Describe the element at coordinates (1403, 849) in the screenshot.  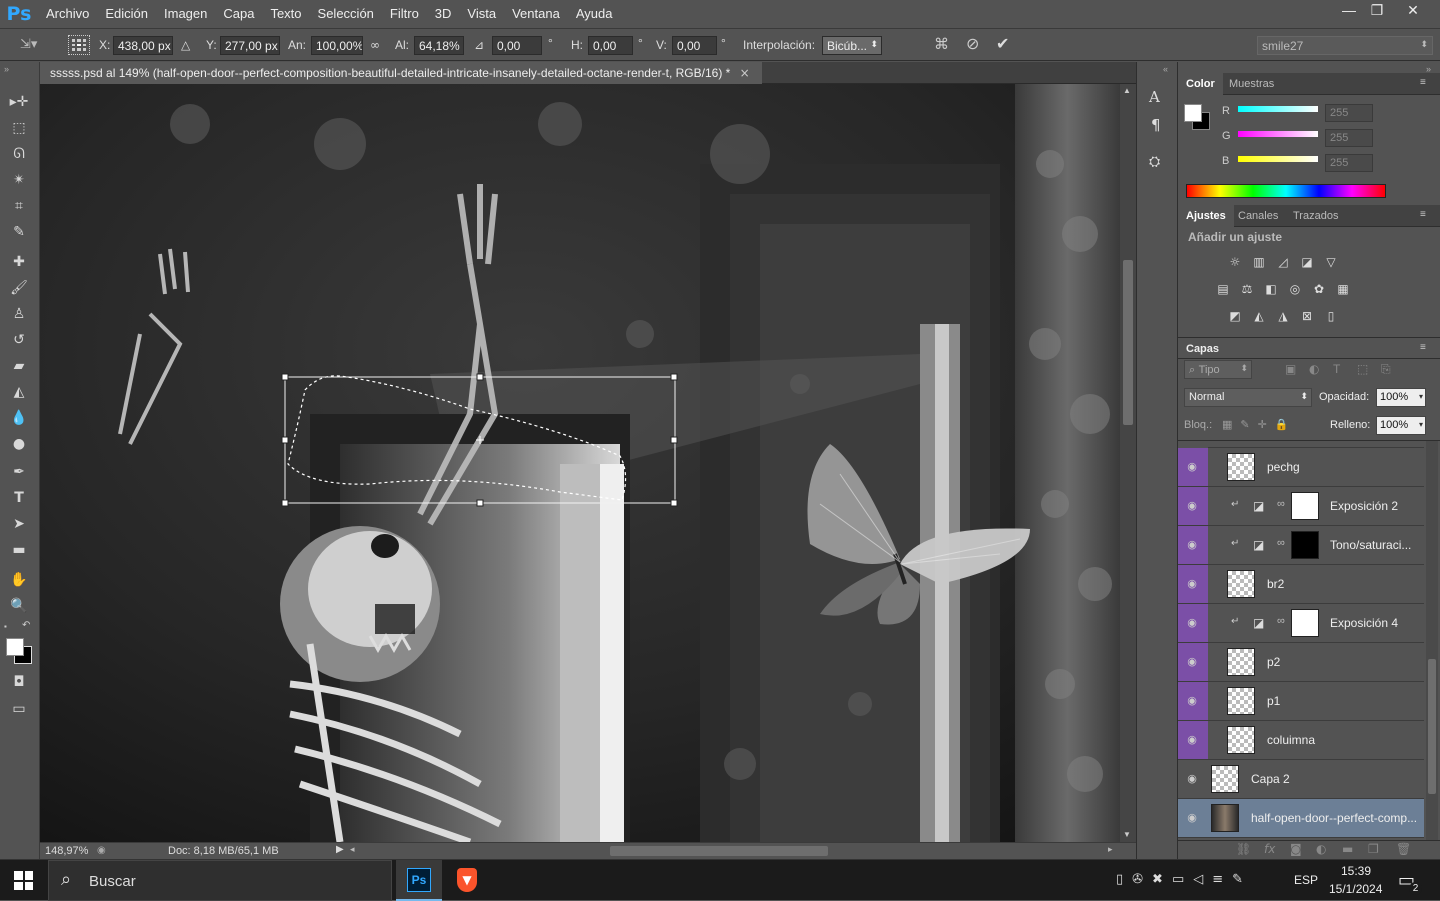
I see `delete-layer-icon: 🗑` at that location.